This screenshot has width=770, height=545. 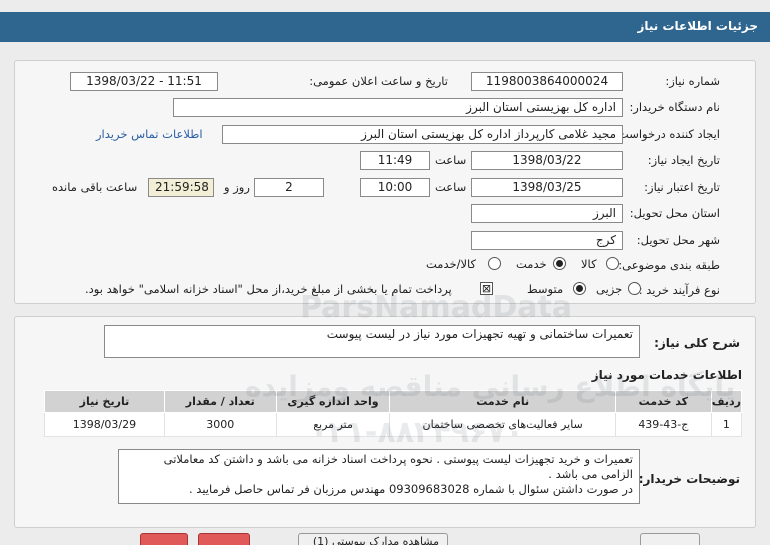 What do you see at coordinates (398, 107) in the screenshot?
I see `buyer-field: اداره کل بهزیستی استان البرز` at bounding box center [398, 107].